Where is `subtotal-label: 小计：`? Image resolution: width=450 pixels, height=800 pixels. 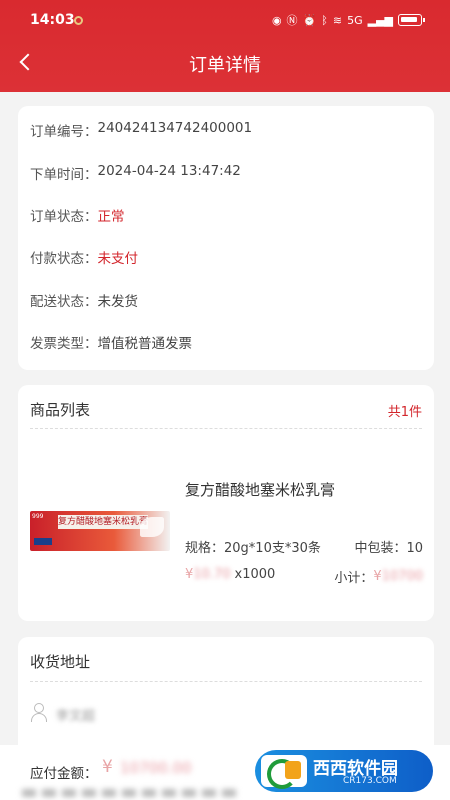
subtotal-label: 小计： is located at coordinates (354, 578).